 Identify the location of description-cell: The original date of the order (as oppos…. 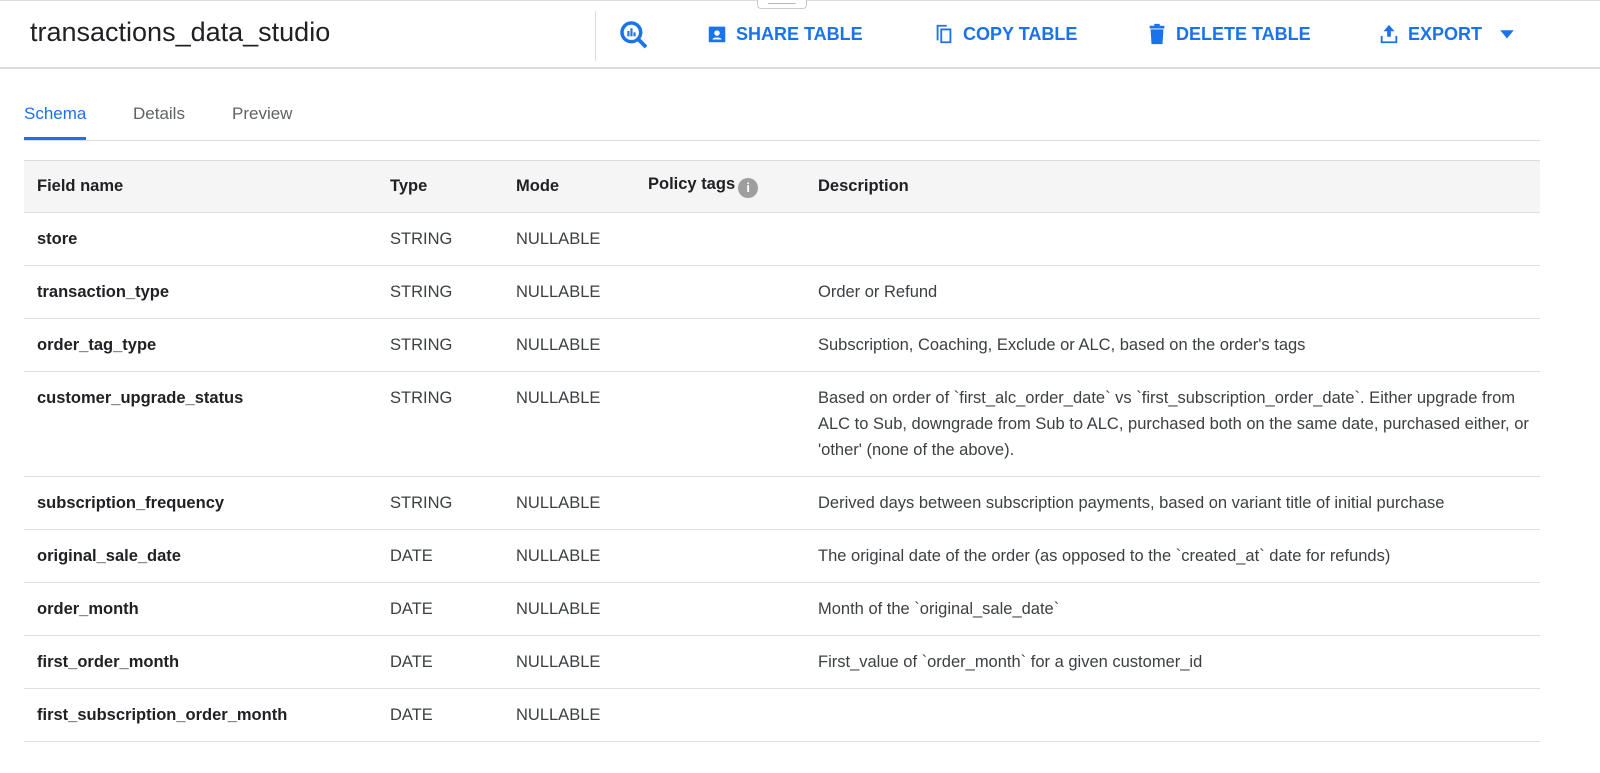
(1104, 556).